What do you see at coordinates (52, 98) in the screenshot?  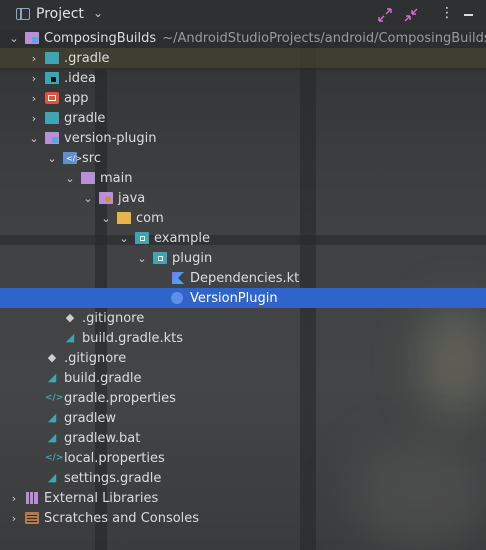 I see `app-module-icon` at bounding box center [52, 98].